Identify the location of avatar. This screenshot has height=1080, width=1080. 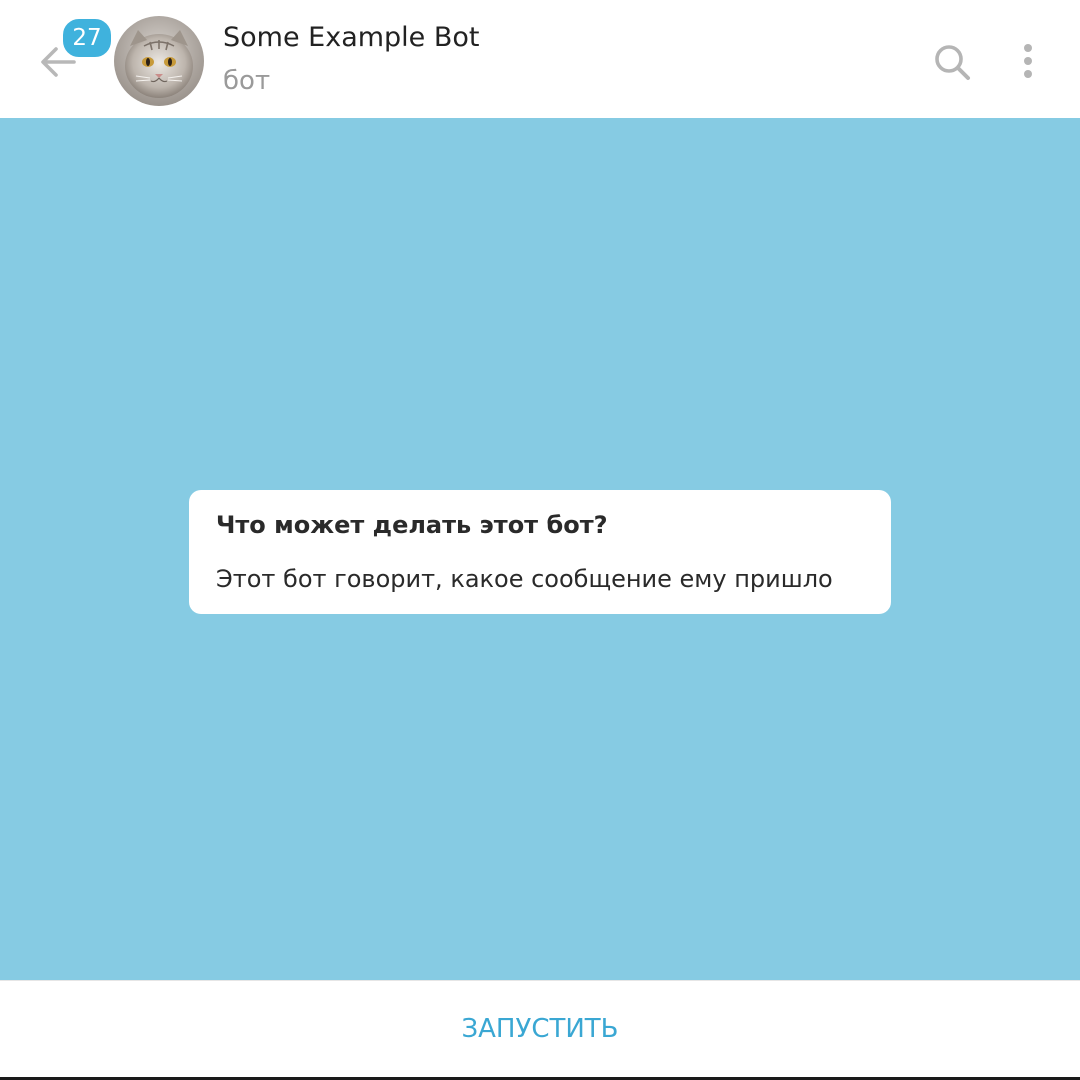
(159, 61).